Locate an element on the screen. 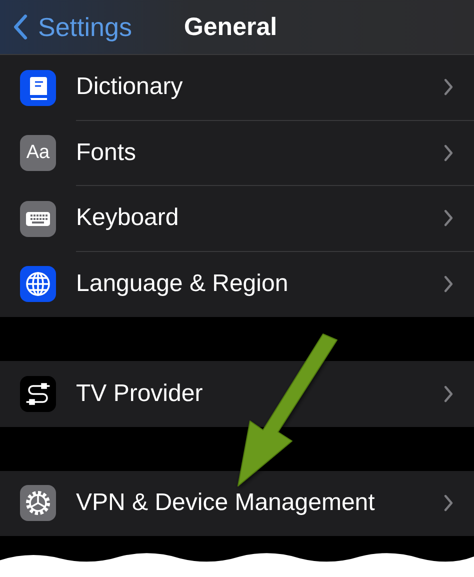 Image resolution: width=474 pixels, height=577 pixels. row-label: Language & Region is located at coordinates (183, 284).